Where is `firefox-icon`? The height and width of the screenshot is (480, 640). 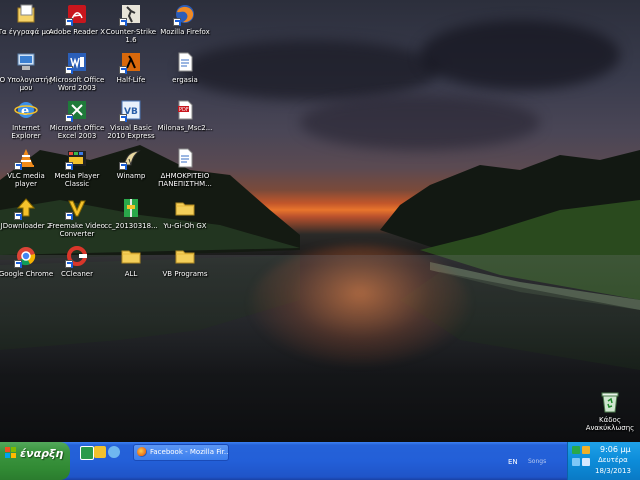 firefox-icon is located at coordinates (142, 452).